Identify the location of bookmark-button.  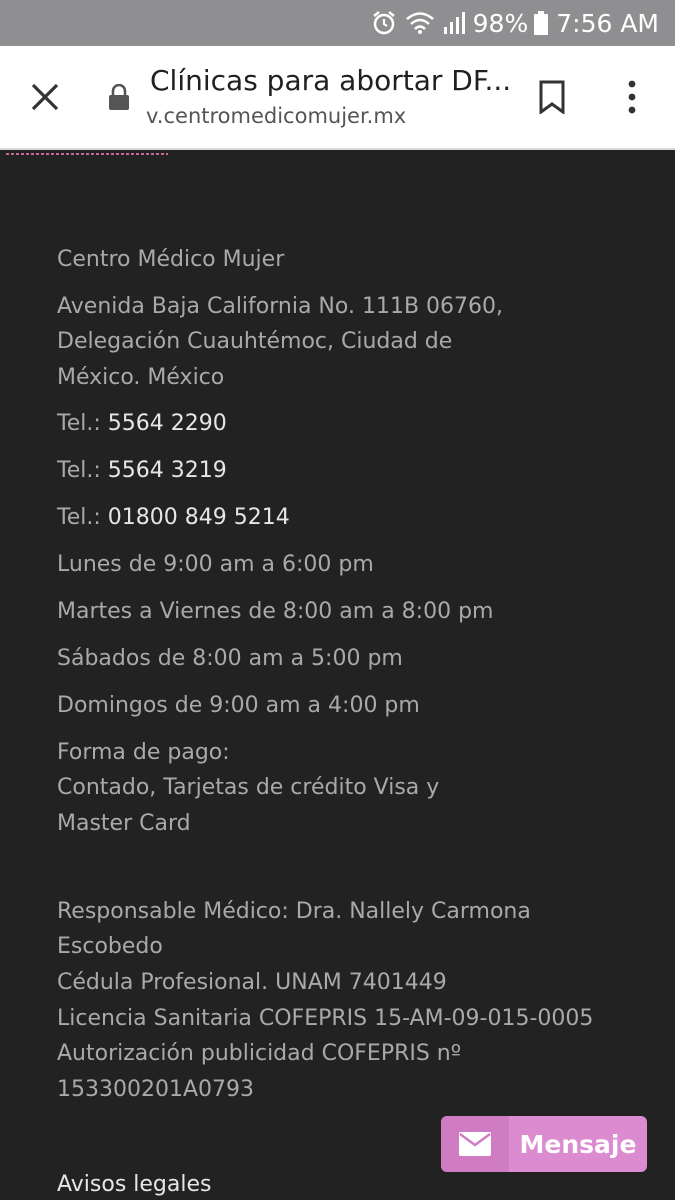
(552, 97).